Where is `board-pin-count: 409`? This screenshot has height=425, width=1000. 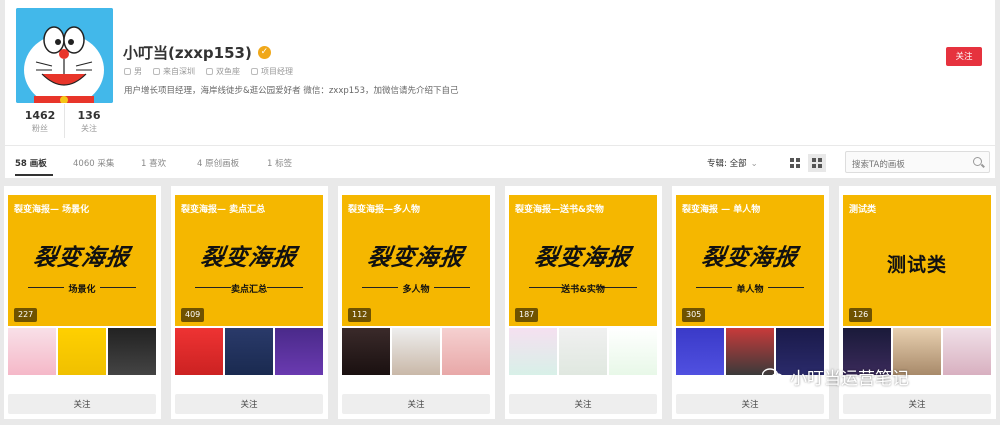
board-pin-count: 409 is located at coordinates (193, 315).